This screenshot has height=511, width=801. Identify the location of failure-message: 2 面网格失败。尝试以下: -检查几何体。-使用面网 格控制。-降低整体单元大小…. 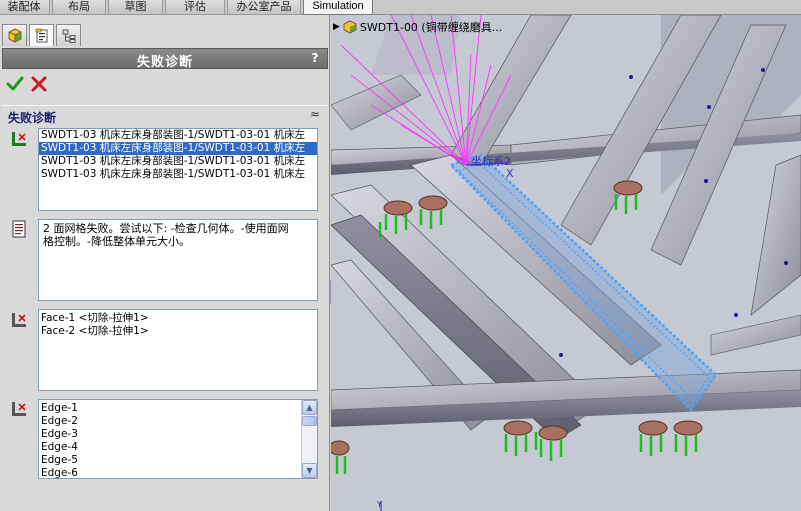
(178, 235).